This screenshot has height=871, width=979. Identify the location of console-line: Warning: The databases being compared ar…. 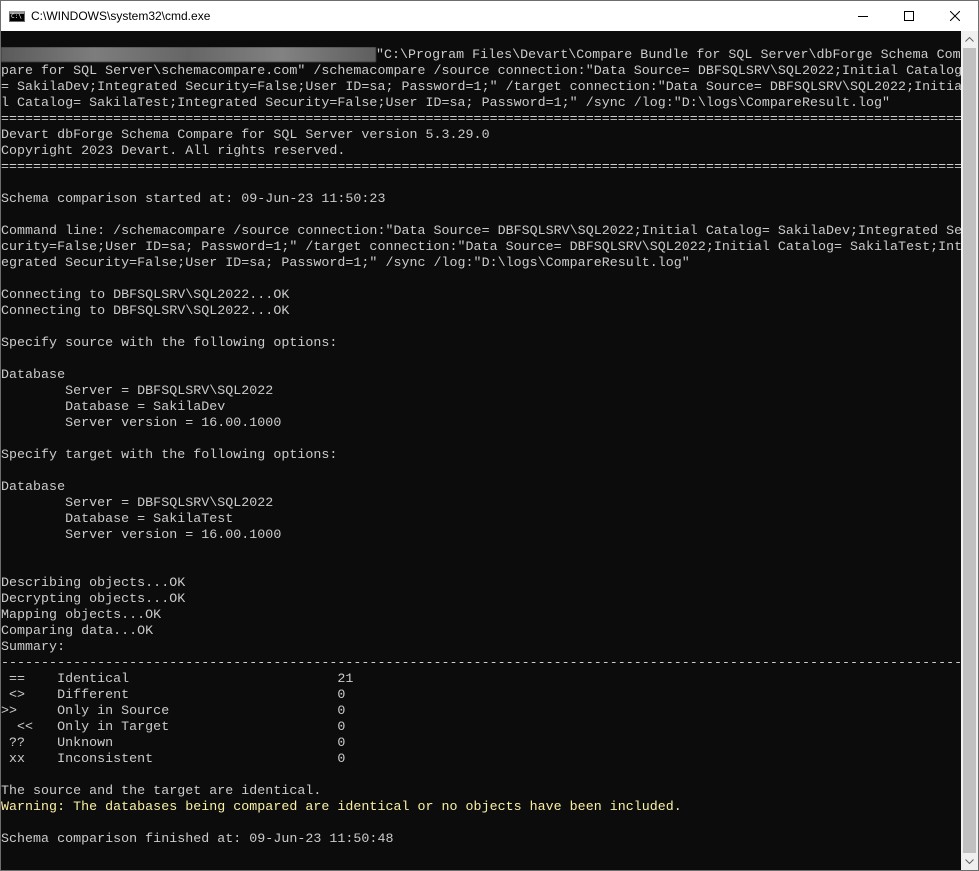
(481, 807).